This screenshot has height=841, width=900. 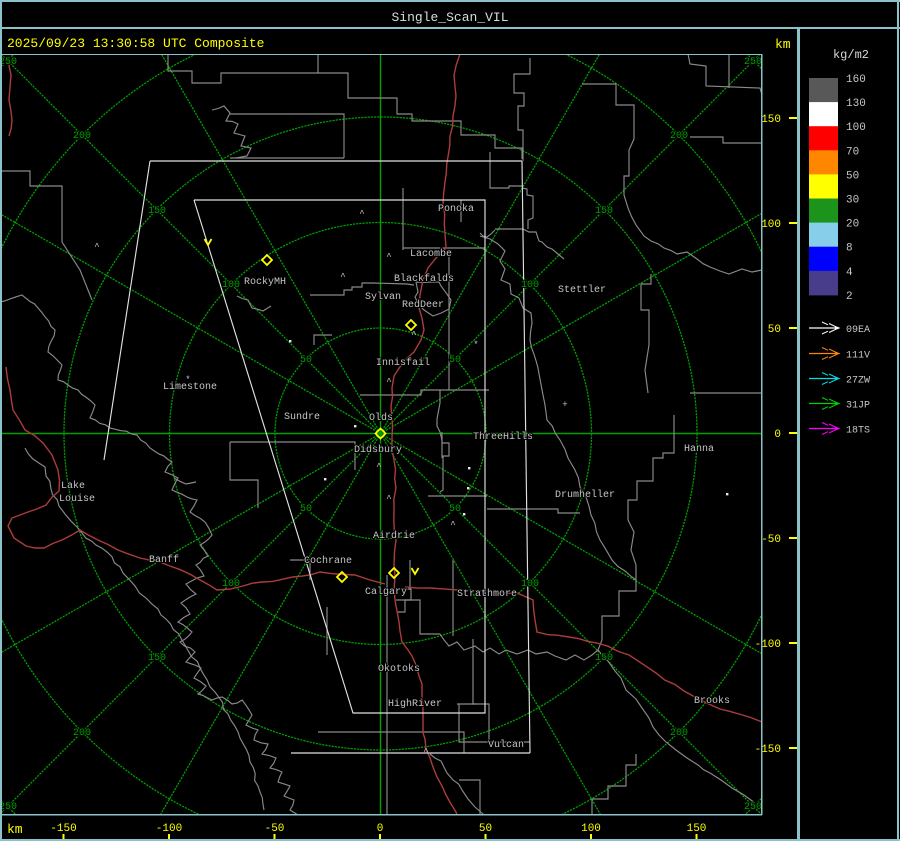 What do you see at coordinates (851, 55) in the screenshot?
I see `svg-text: kg/m2` at bounding box center [851, 55].